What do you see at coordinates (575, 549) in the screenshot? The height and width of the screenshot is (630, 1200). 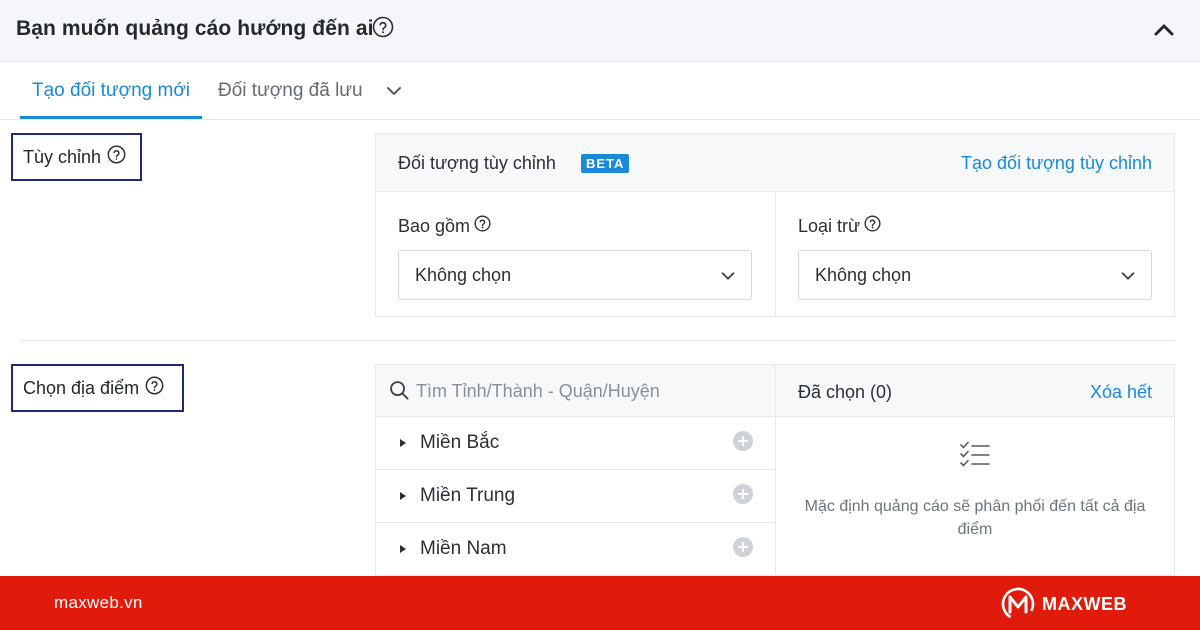 I see `list-item-region-south: Miền Nam` at bounding box center [575, 549].